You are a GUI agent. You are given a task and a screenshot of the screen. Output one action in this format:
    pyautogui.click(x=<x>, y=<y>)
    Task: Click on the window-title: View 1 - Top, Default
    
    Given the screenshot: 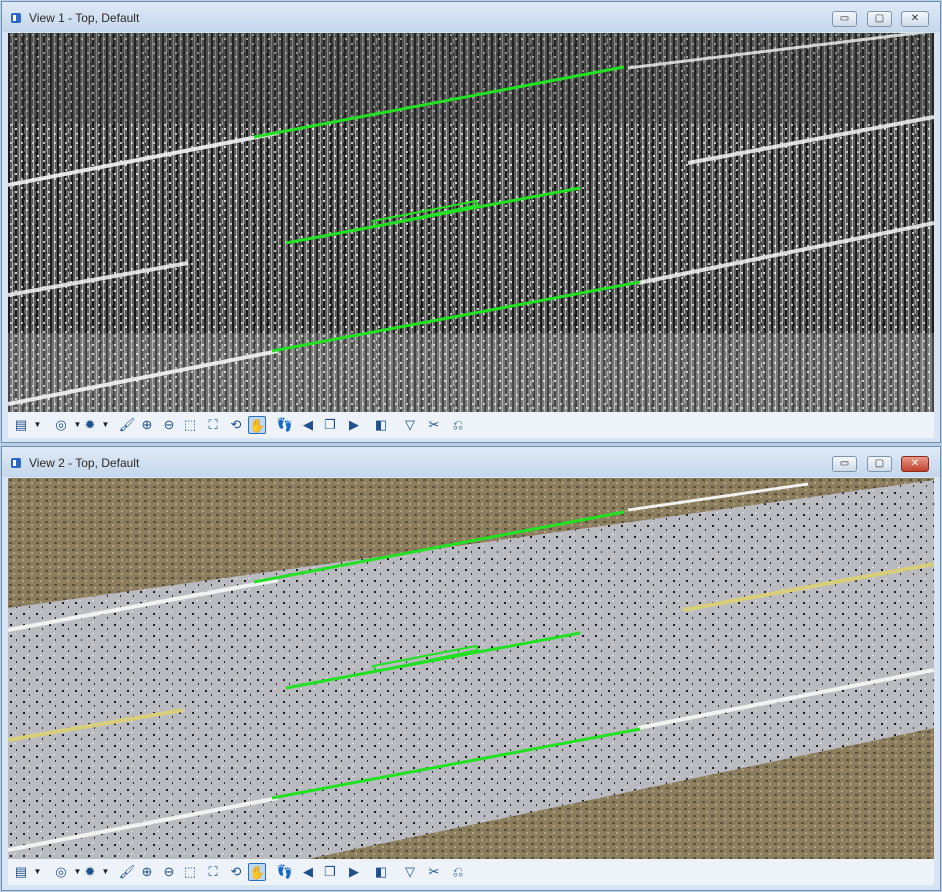 What is the action you would take?
    pyautogui.click(x=84, y=18)
    